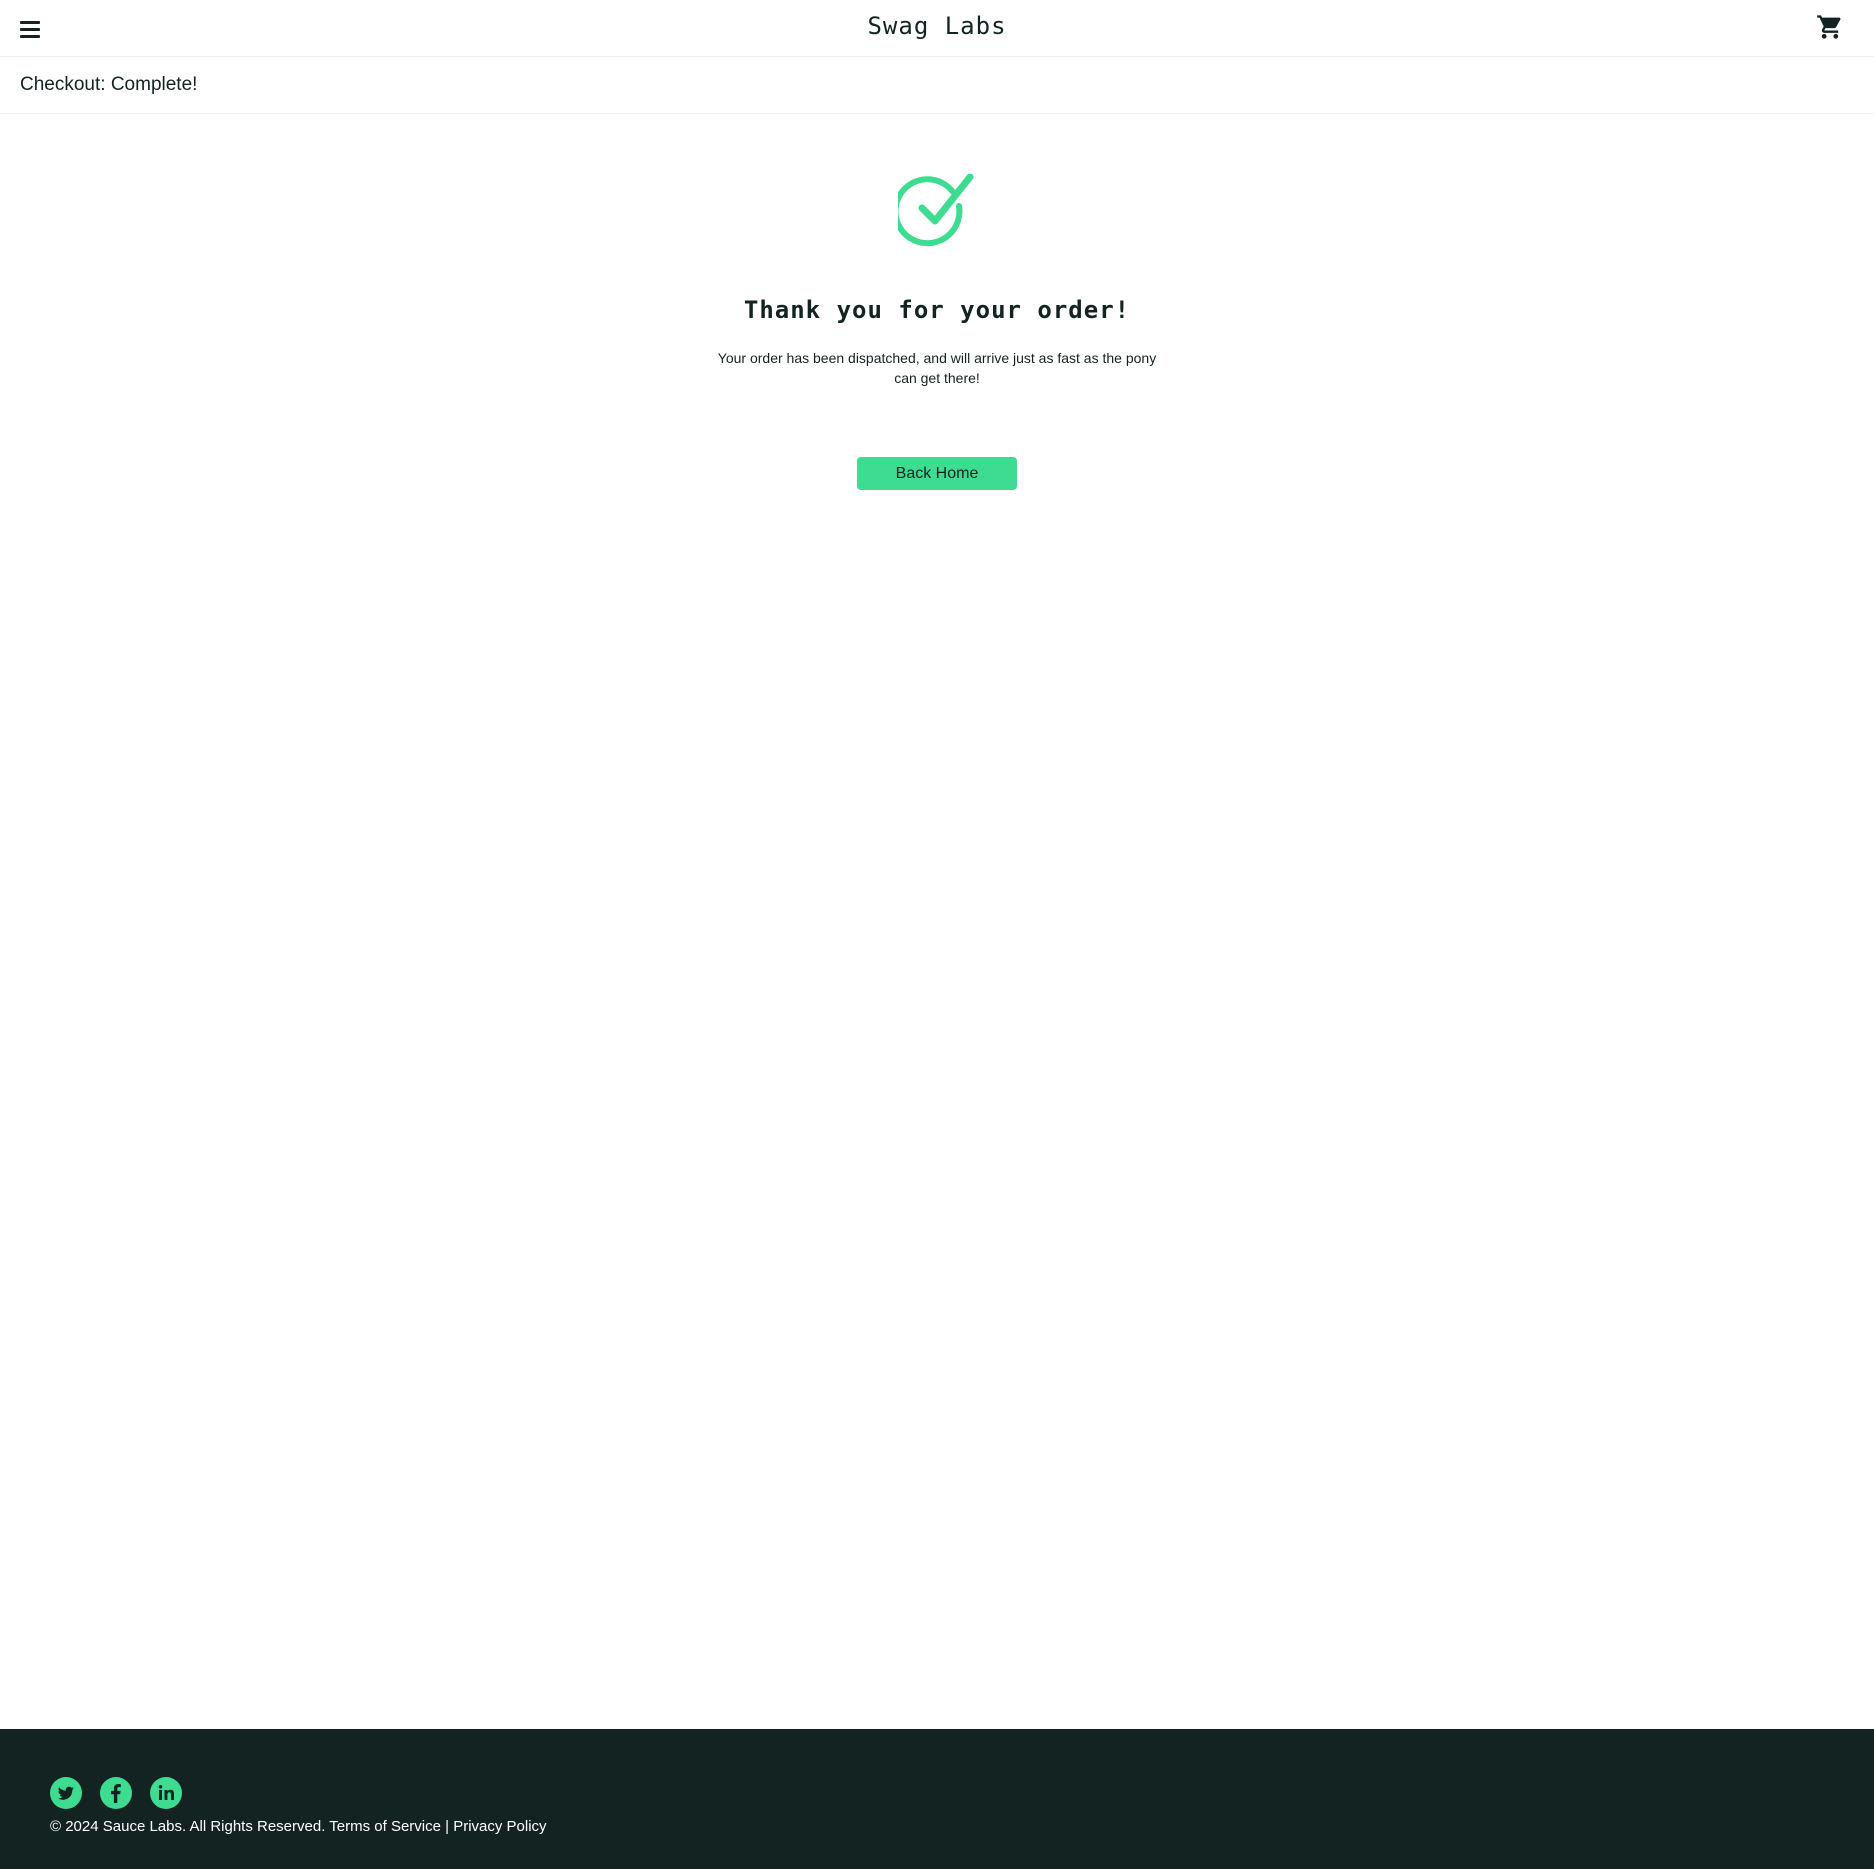 Image resolution: width=1874 pixels, height=1869 pixels. What do you see at coordinates (937, 473) in the screenshot?
I see `back-home-button: Back Home` at bounding box center [937, 473].